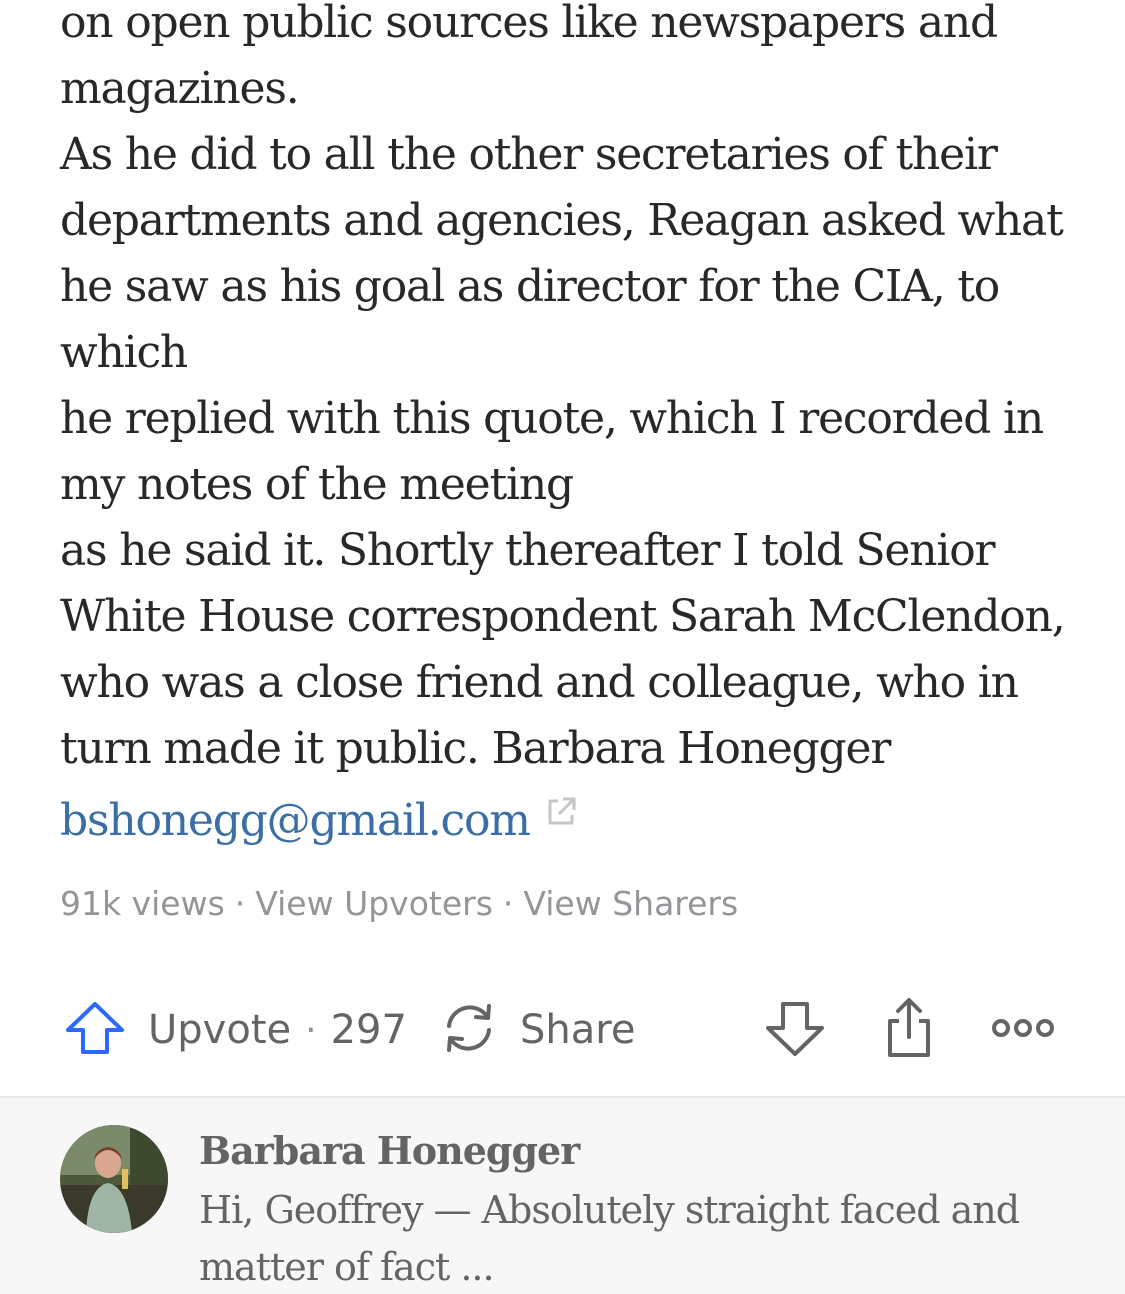 The width and height of the screenshot is (1125, 1294). I want to click on more-dots-icon, so click(1023, 1030).